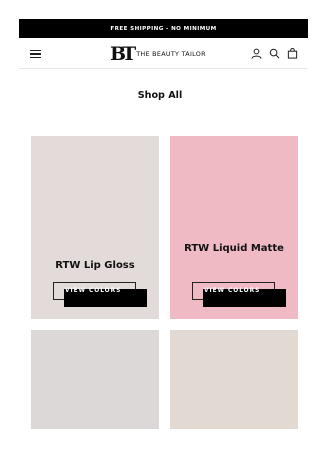 The width and height of the screenshot is (320, 452). I want to click on product-name: RTW Lip Gloss, so click(95, 265).